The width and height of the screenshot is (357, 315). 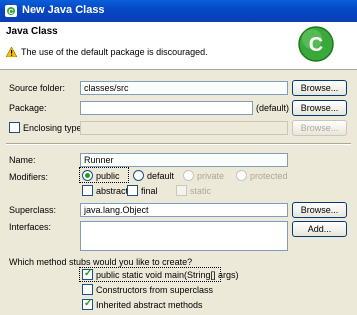 I want to click on package-default-hint: (default), so click(x=273, y=108).